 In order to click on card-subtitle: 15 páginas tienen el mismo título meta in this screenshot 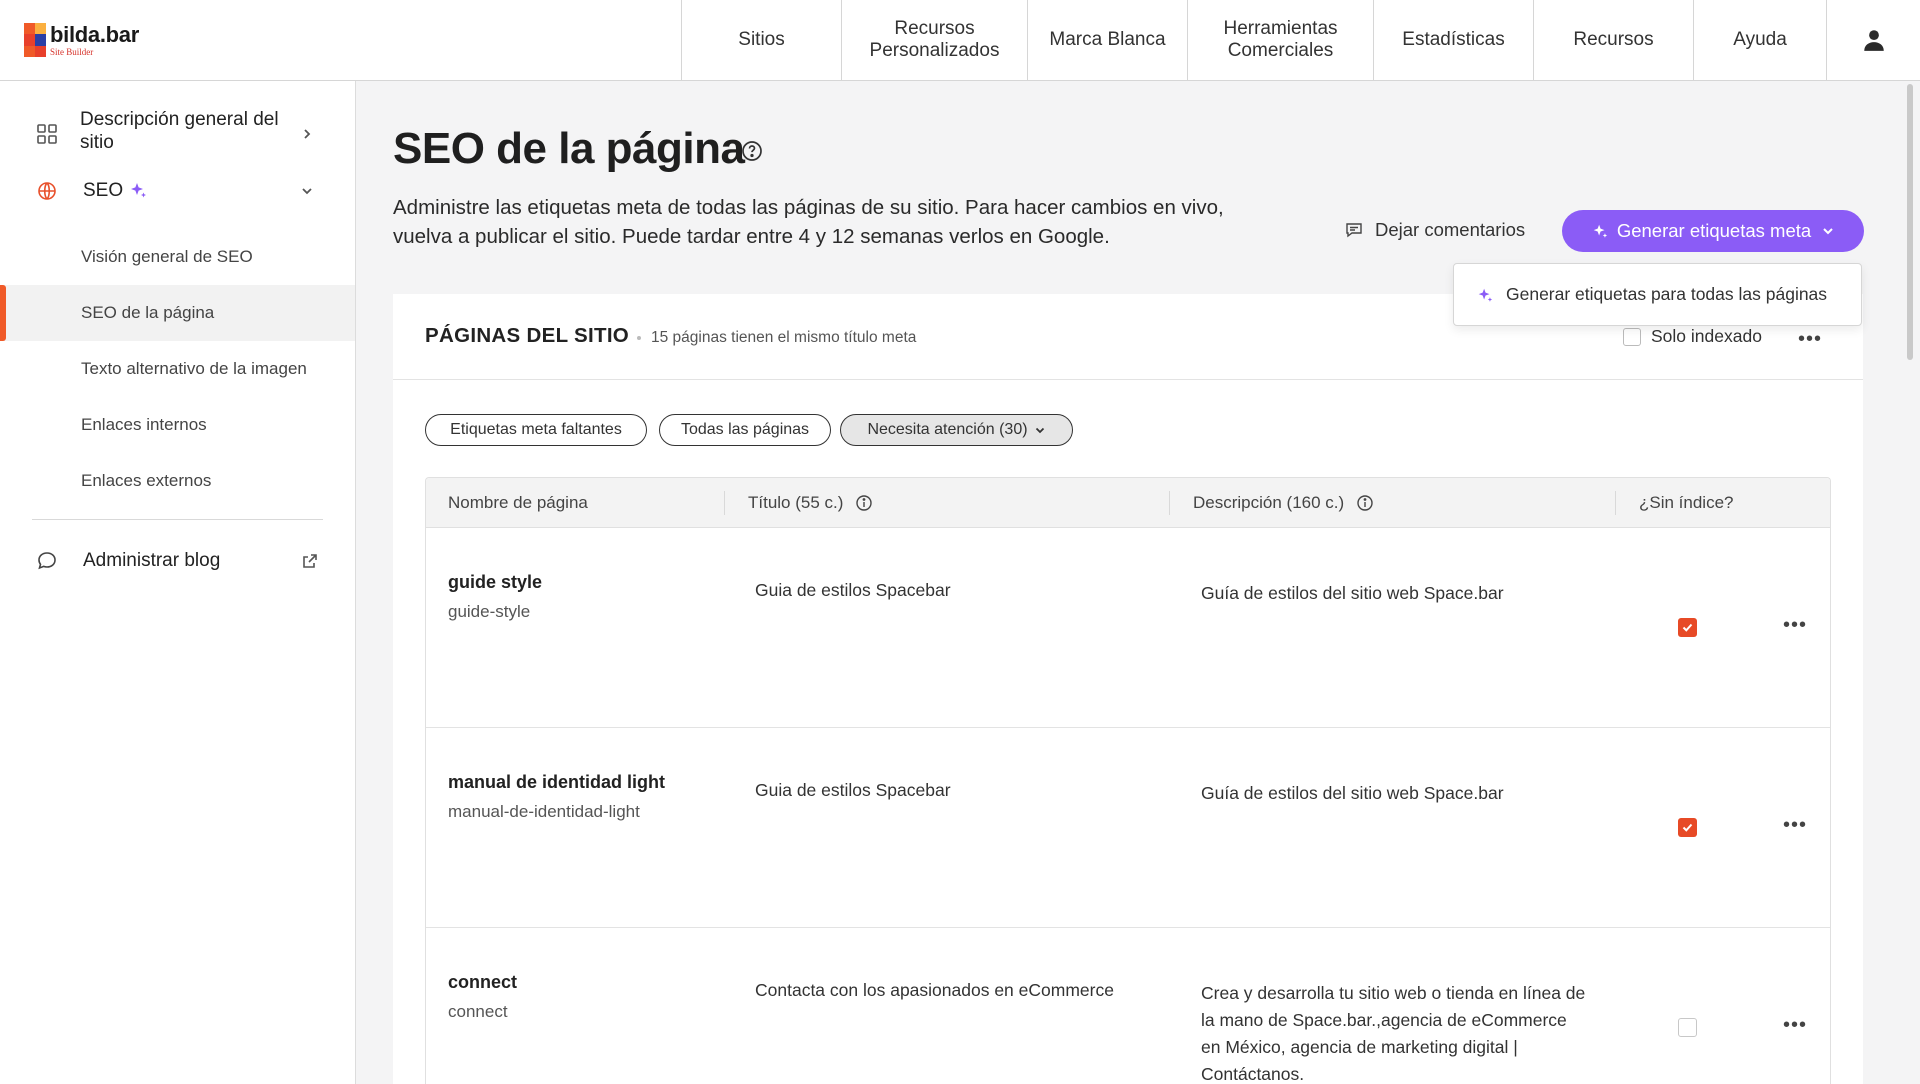, I will do `click(784, 337)`.